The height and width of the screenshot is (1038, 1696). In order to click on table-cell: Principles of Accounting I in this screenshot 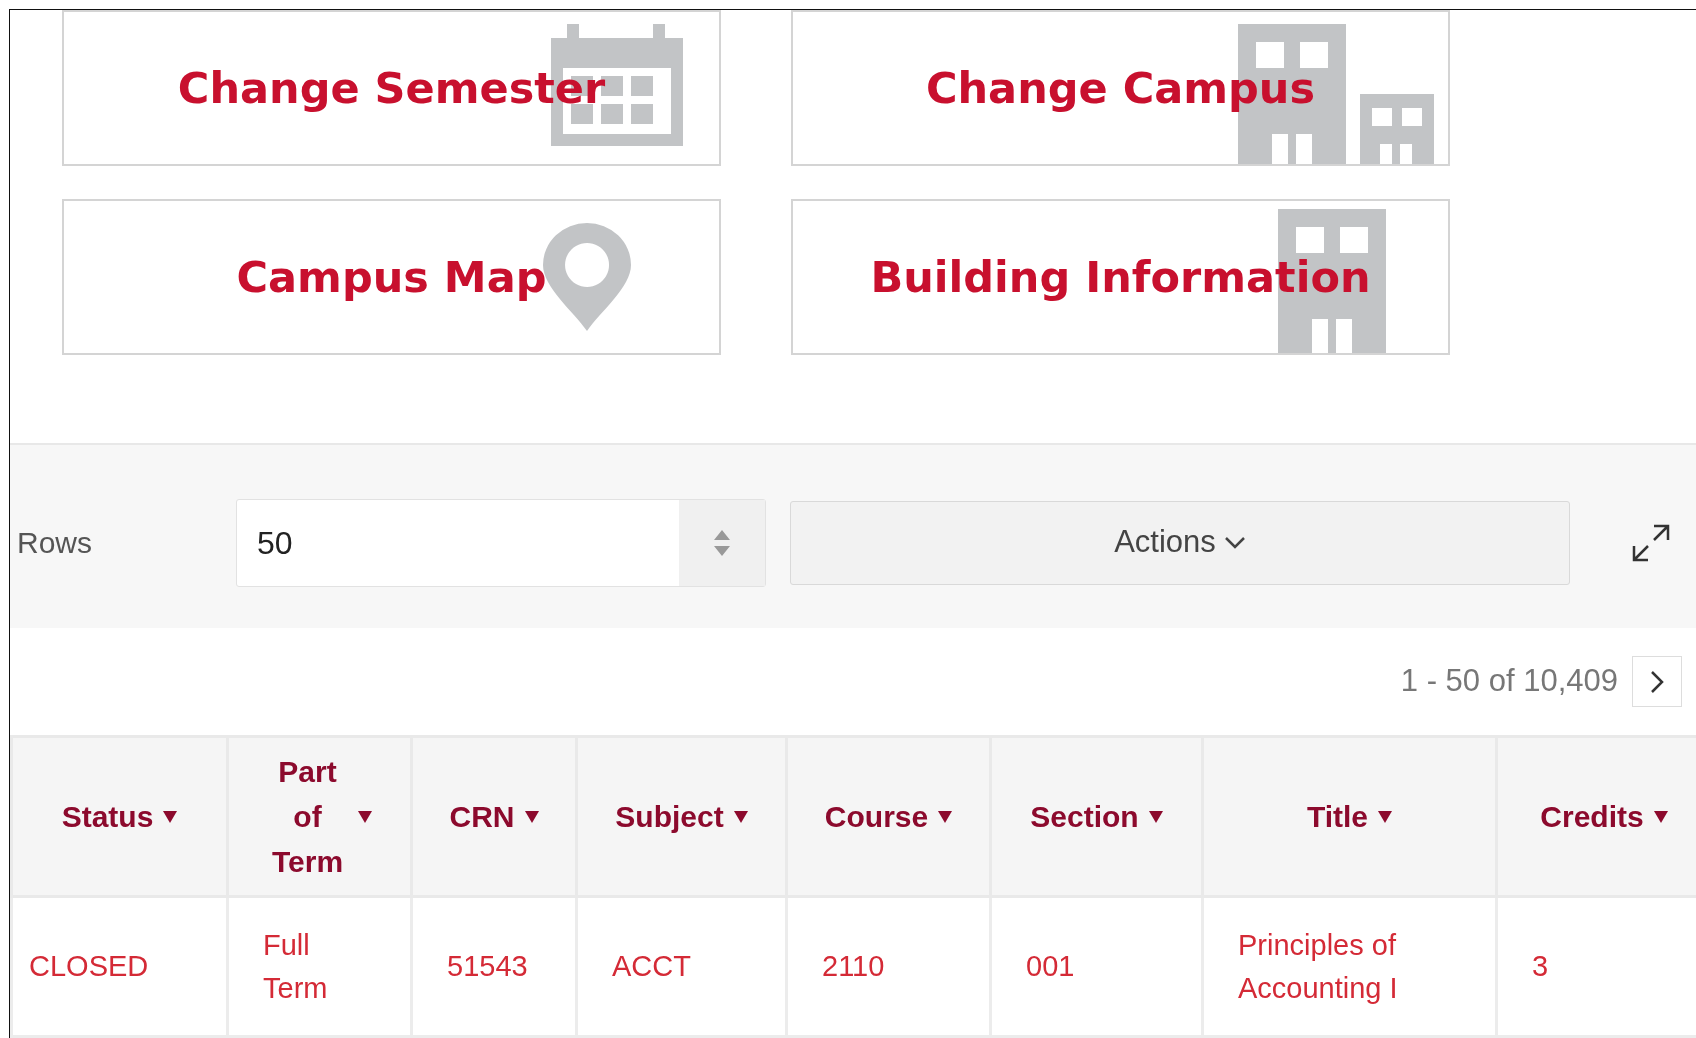, I will do `click(1318, 966)`.